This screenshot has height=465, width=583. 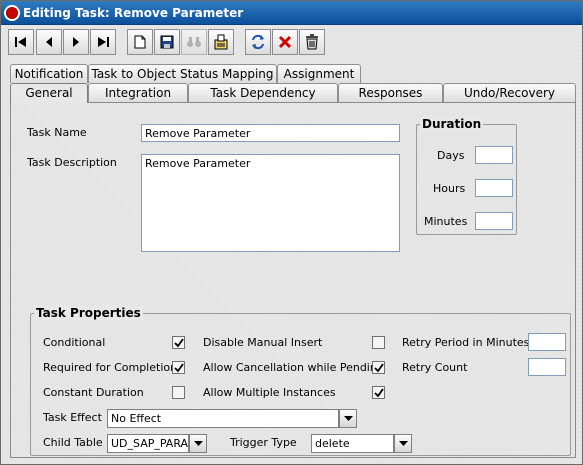 What do you see at coordinates (182, 73) in the screenshot?
I see `tab-task-to-object-status-mapping: Task to Object Status Mapping` at bounding box center [182, 73].